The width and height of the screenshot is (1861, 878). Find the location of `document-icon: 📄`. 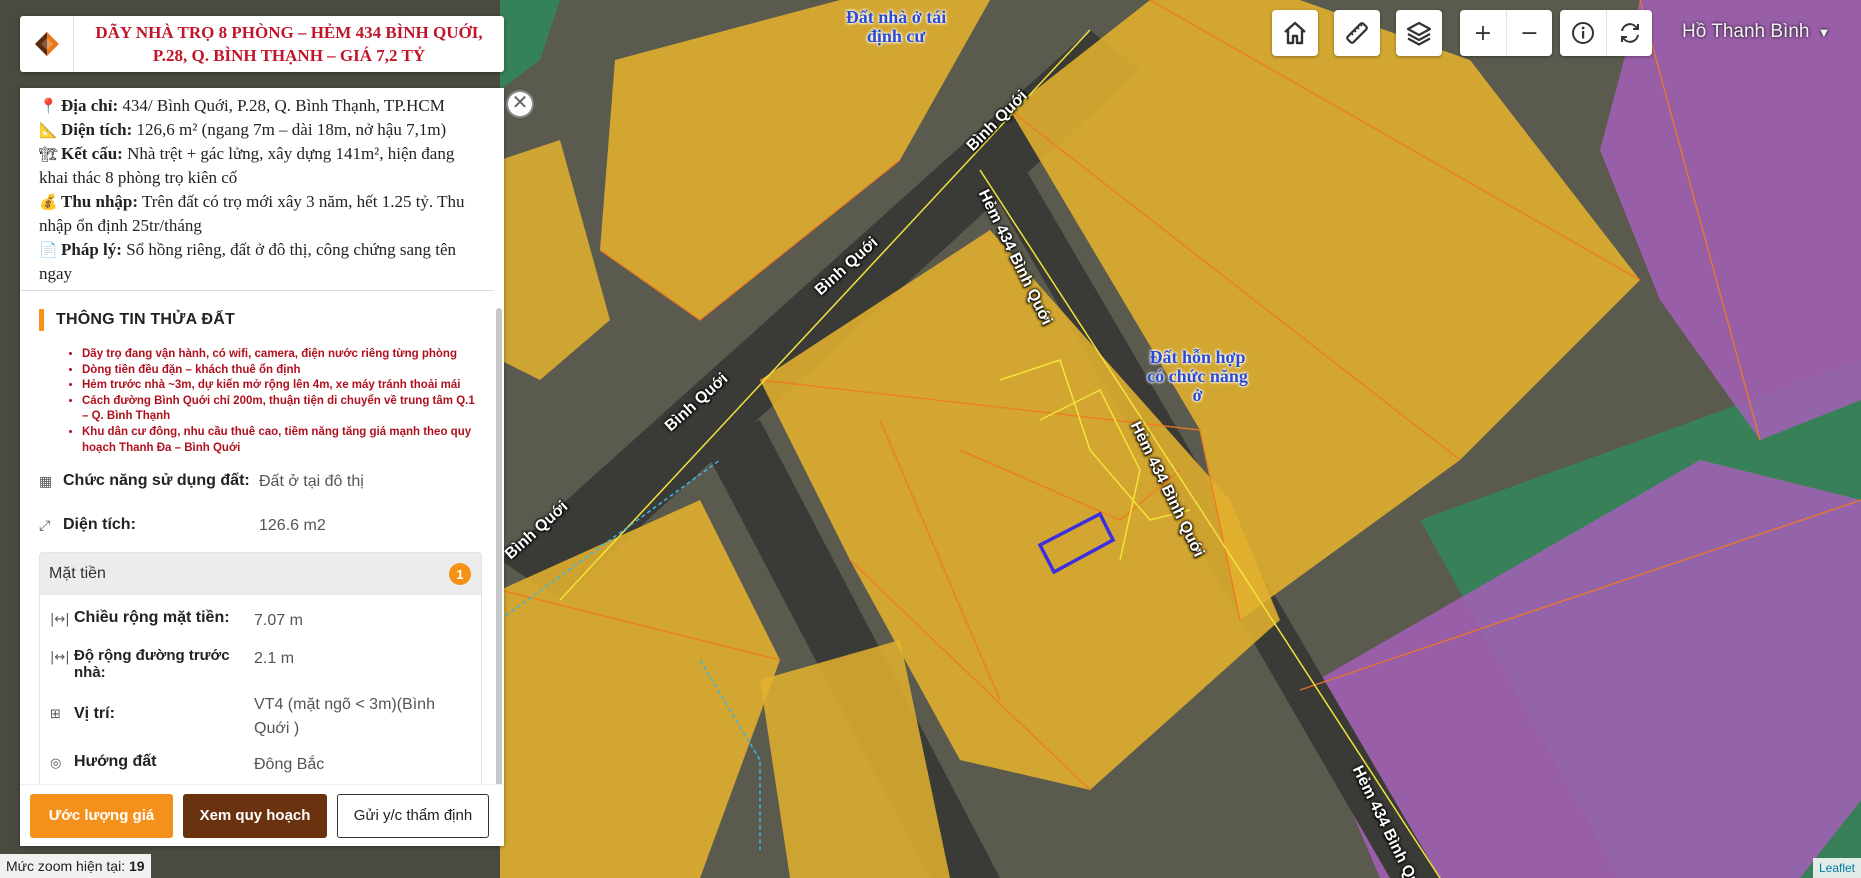

document-icon: 📄 is located at coordinates (48, 250).